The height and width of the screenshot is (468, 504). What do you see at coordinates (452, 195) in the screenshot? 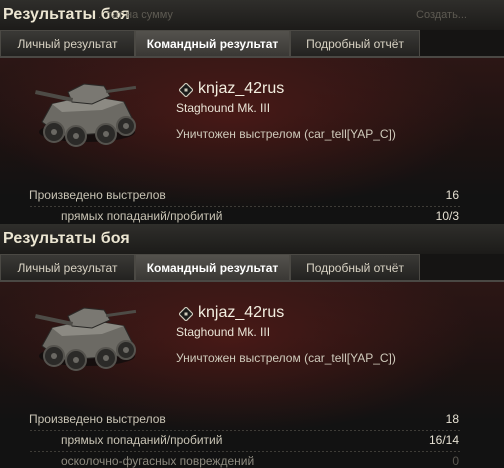
I see `stat-value-shots: 16` at bounding box center [452, 195].